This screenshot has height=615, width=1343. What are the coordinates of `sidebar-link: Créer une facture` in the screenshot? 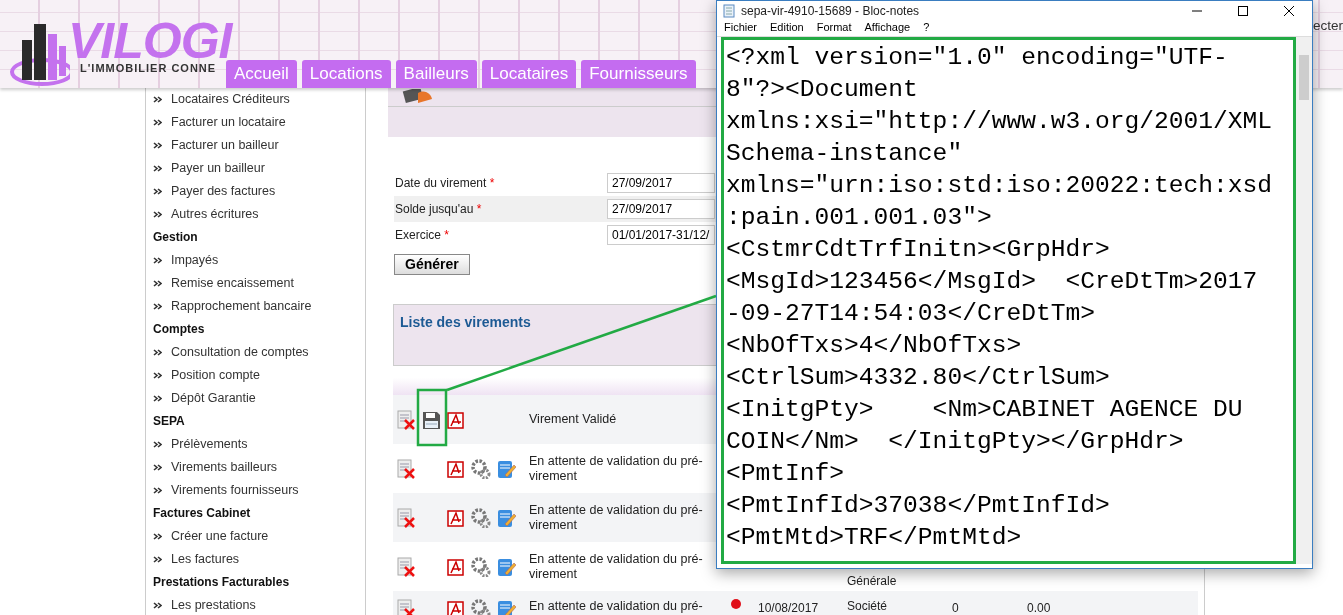 It's located at (259, 536).